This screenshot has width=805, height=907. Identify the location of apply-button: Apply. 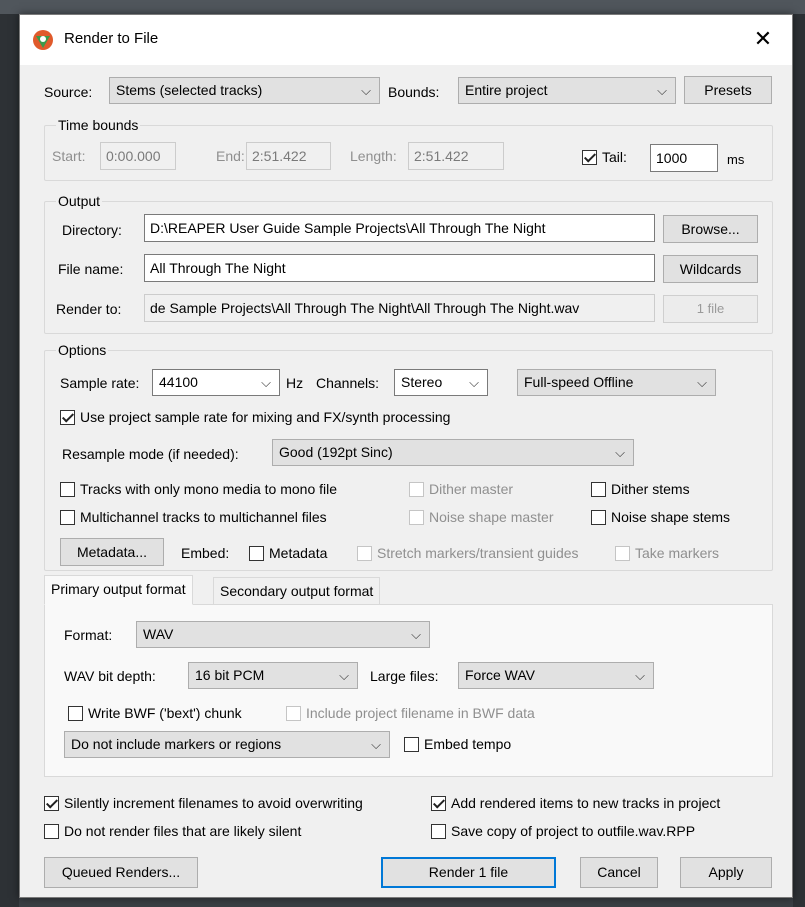
(726, 872).